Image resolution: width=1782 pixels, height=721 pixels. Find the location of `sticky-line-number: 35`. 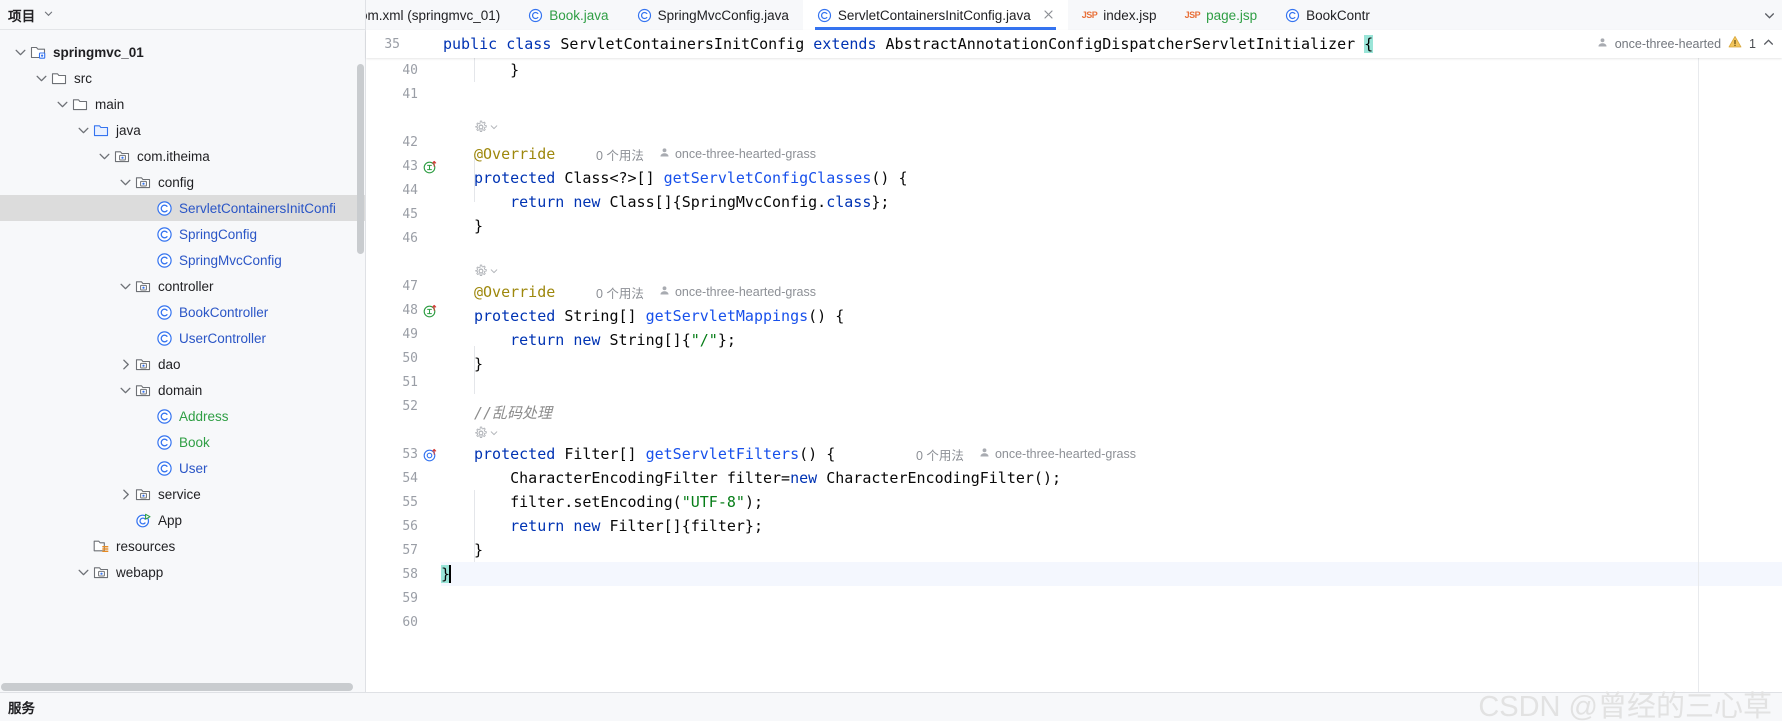

sticky-line-number: 35 is located at coordinates (392, 44).